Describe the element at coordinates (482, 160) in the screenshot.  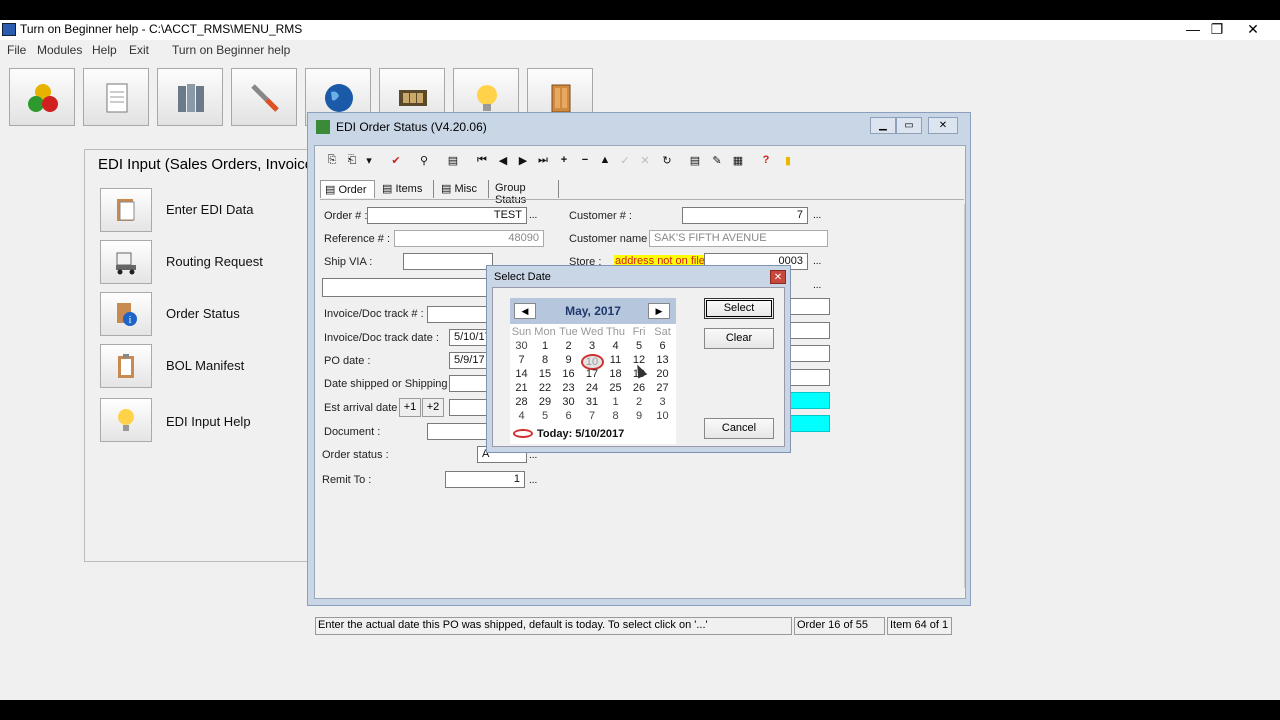
I see `first-record-icon: ⏮` at that location.